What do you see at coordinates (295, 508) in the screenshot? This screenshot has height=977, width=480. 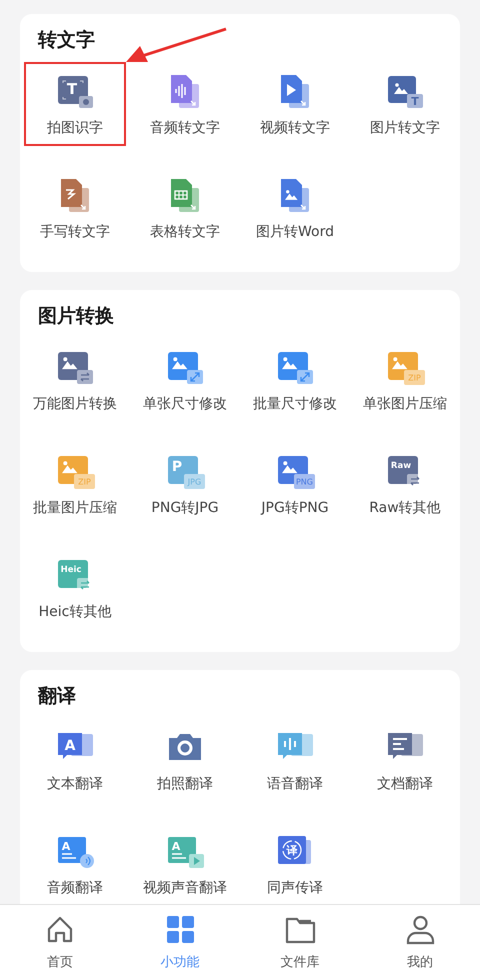 I see `feature-label: JPG转PNG` at bounding box center [295, 508].